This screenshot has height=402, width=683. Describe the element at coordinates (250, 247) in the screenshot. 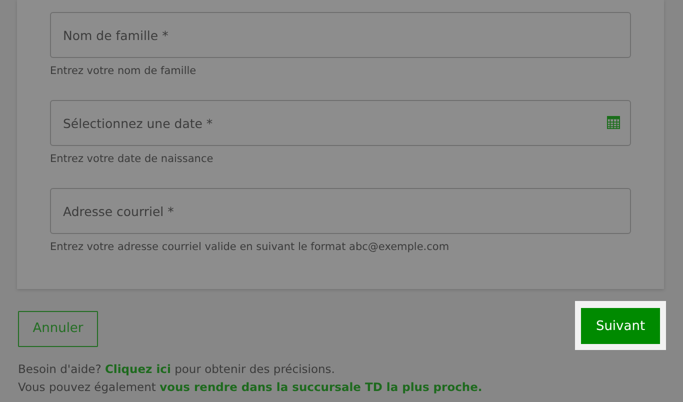

I see `helper-text: Entrez votre adresse courriel valide en suivant le format abc@exemple.com` at that location.